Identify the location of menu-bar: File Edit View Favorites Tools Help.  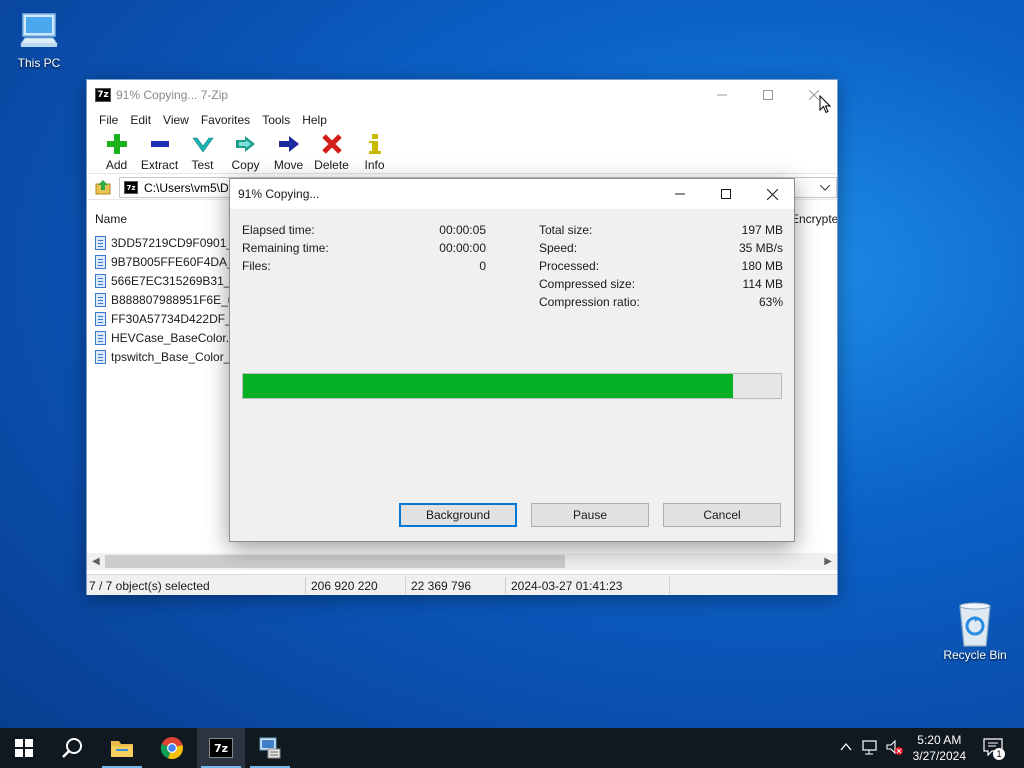
(462, 120).